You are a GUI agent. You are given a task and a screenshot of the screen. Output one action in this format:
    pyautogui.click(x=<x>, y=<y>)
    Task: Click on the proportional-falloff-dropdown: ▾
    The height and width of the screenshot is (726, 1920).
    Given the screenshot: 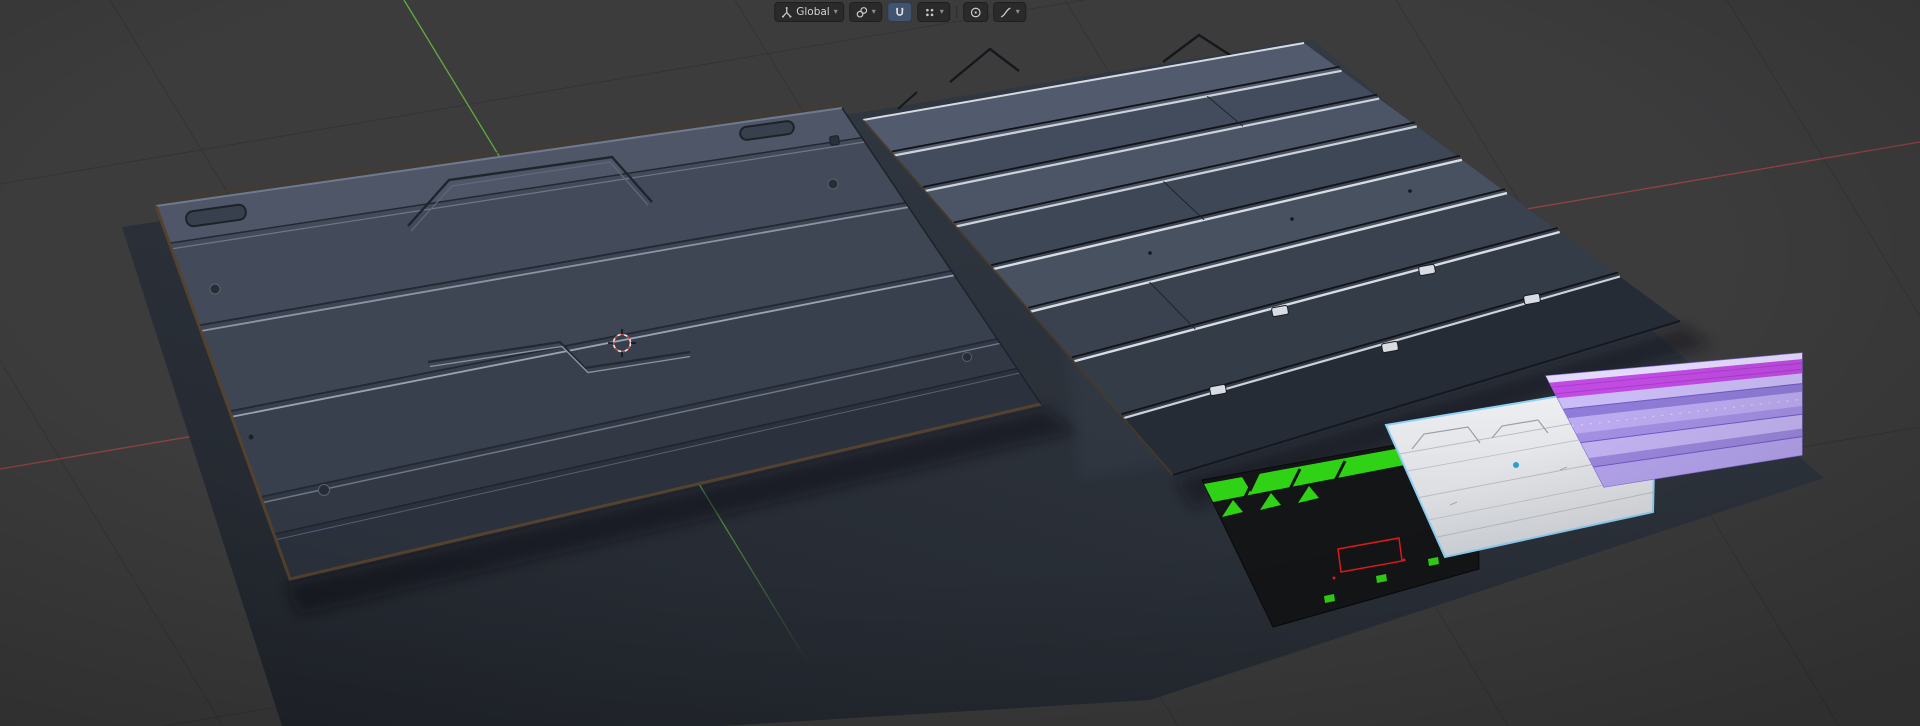 What is the action you would take?
    pyautogui.click(x=1009, y=12)
    